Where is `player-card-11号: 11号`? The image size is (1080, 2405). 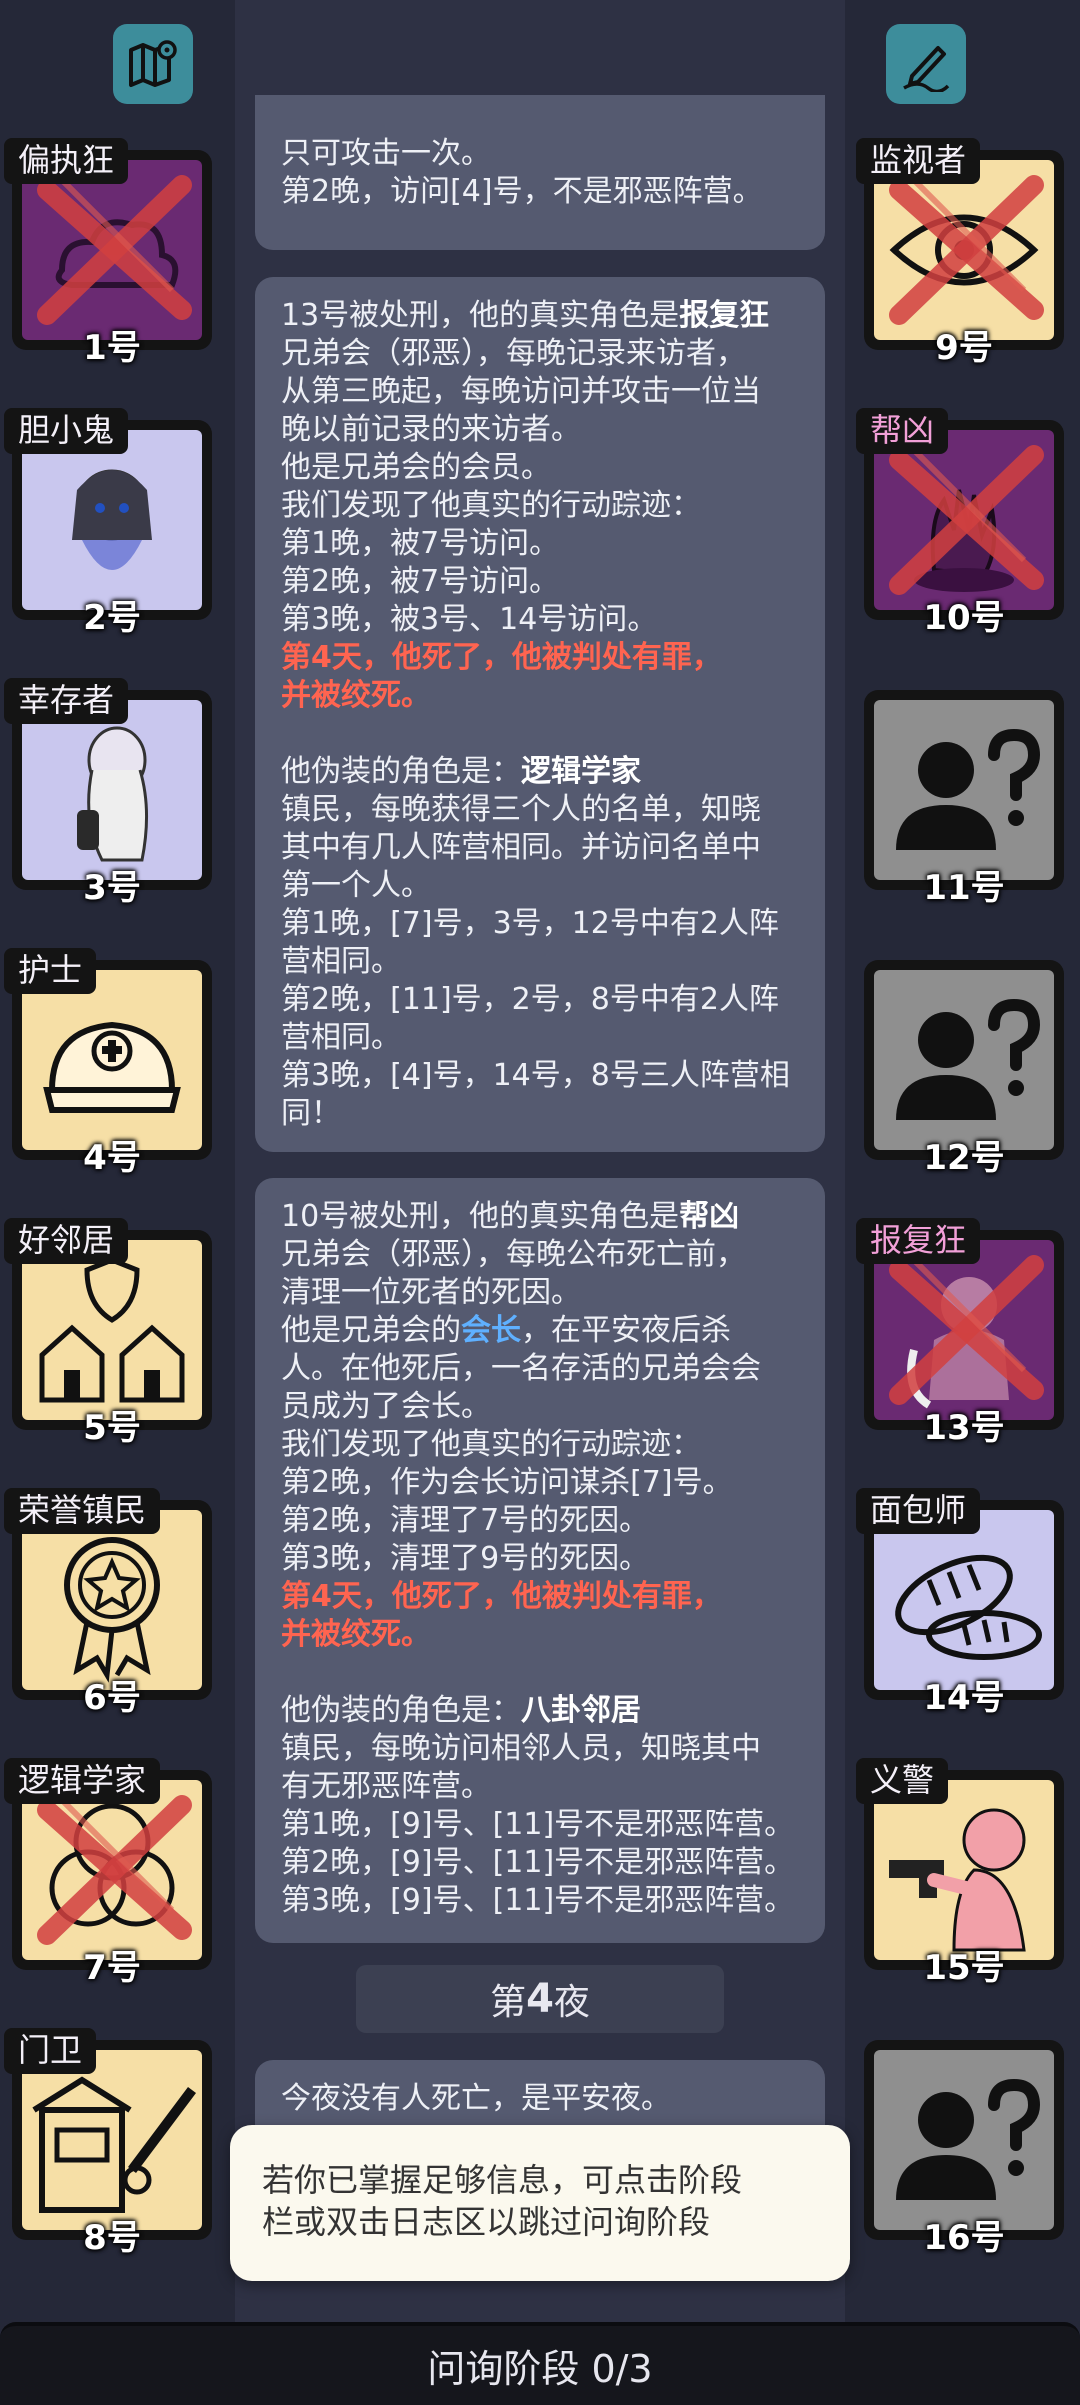
player-card-11号: 11号 is located at coordinates (960, 799).